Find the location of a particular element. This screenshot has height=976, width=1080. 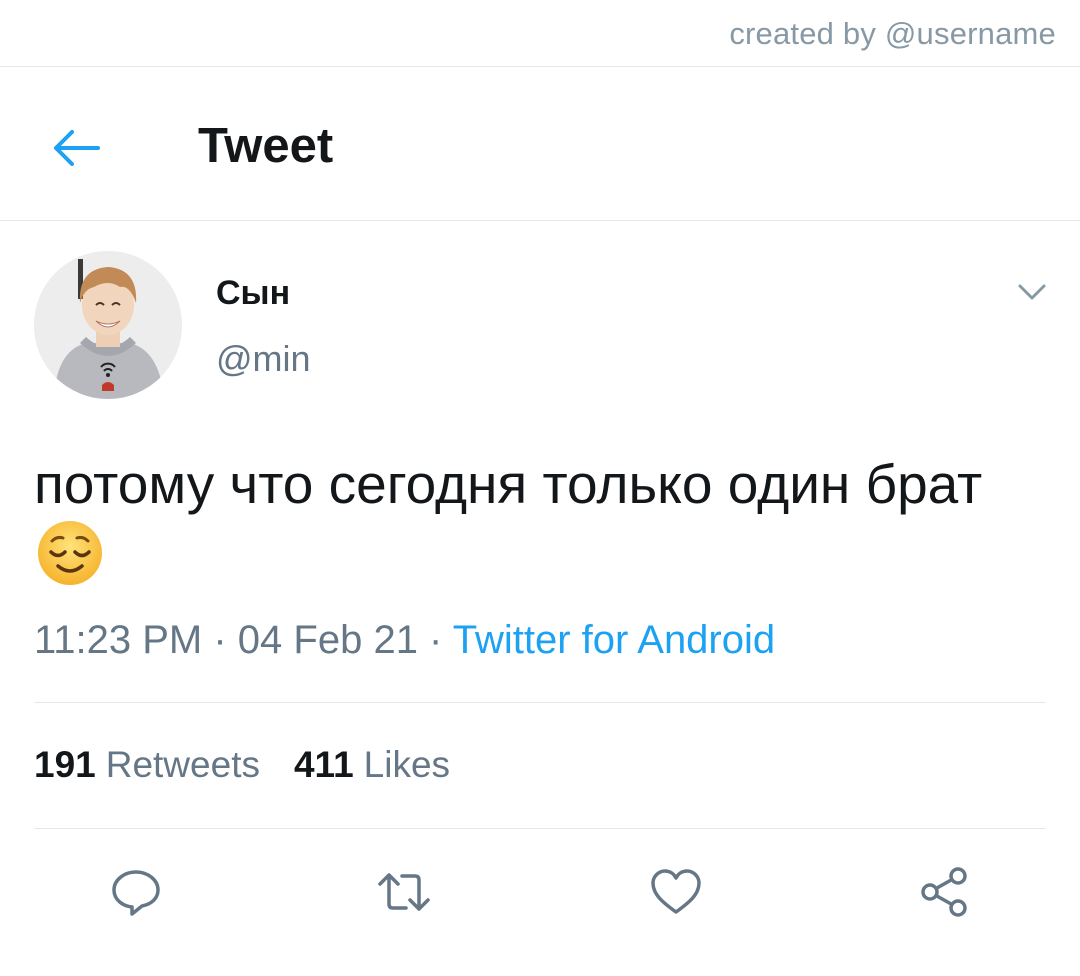

profile-photo is located at coordinates (108, 325).